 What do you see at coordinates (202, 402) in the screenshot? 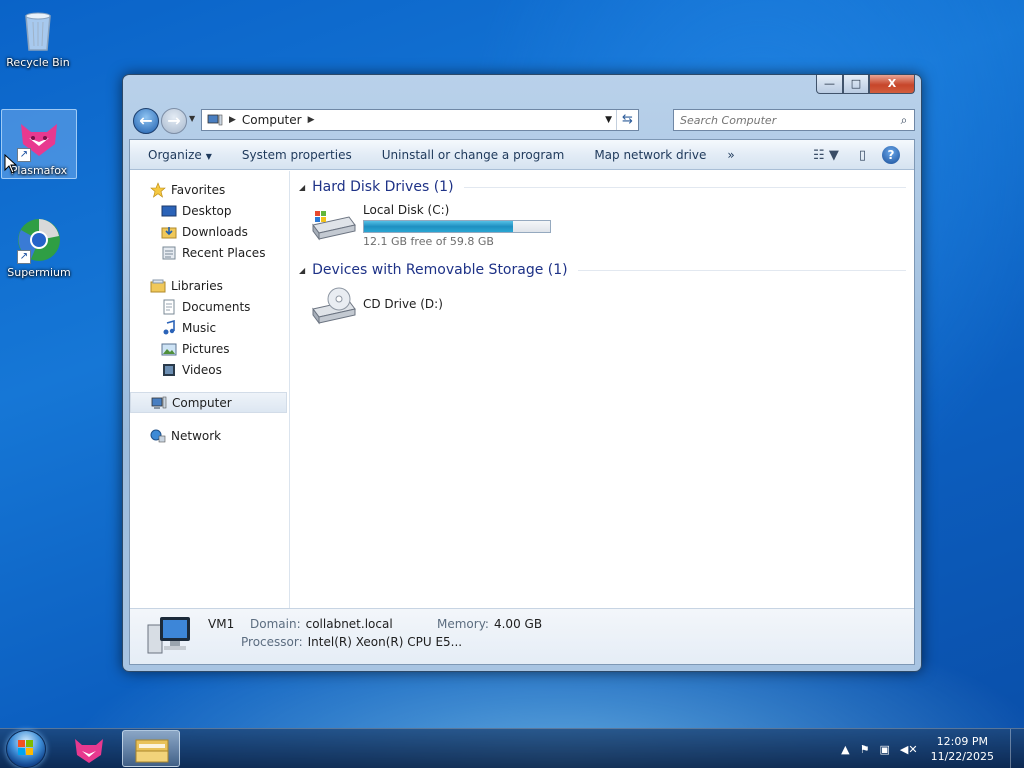
I see `nav-label: Computer` at bounding box center [202, 402].